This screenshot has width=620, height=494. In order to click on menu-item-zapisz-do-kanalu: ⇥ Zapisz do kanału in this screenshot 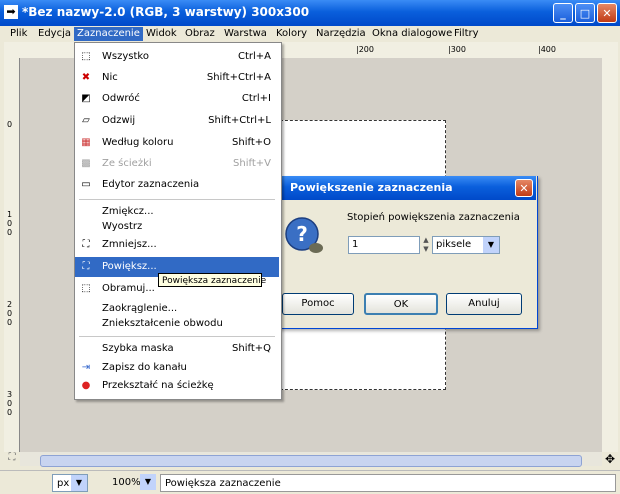, I will do `click(177, 368)`.